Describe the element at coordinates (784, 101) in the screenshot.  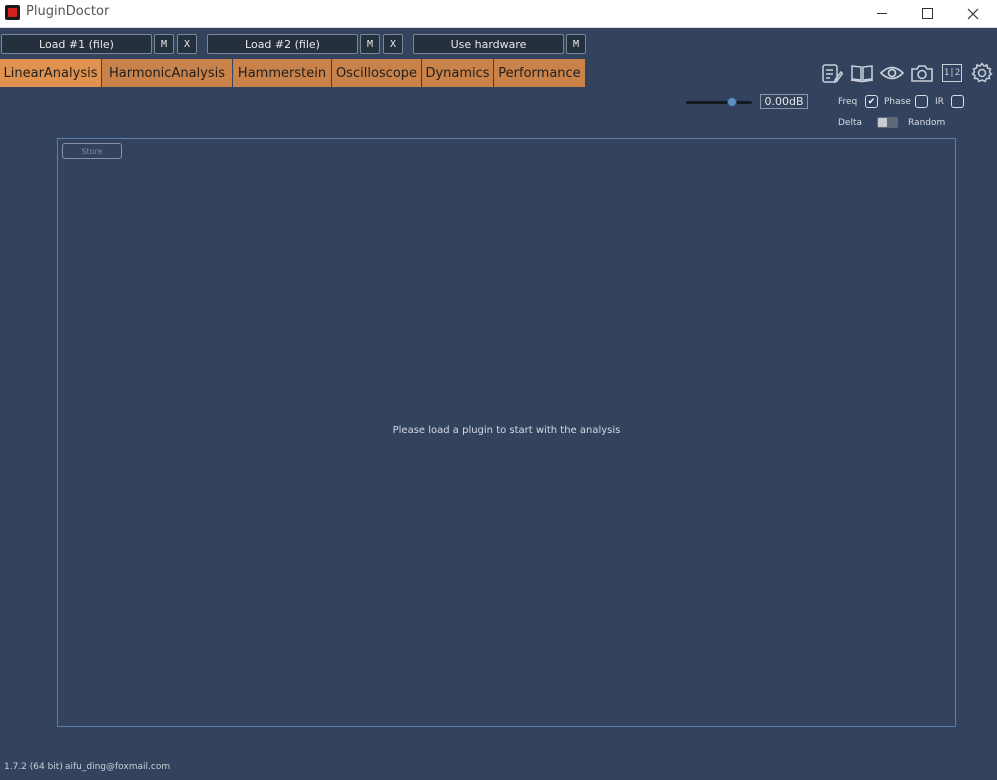
I see `gain-value-field: 0.00dB` at that location.